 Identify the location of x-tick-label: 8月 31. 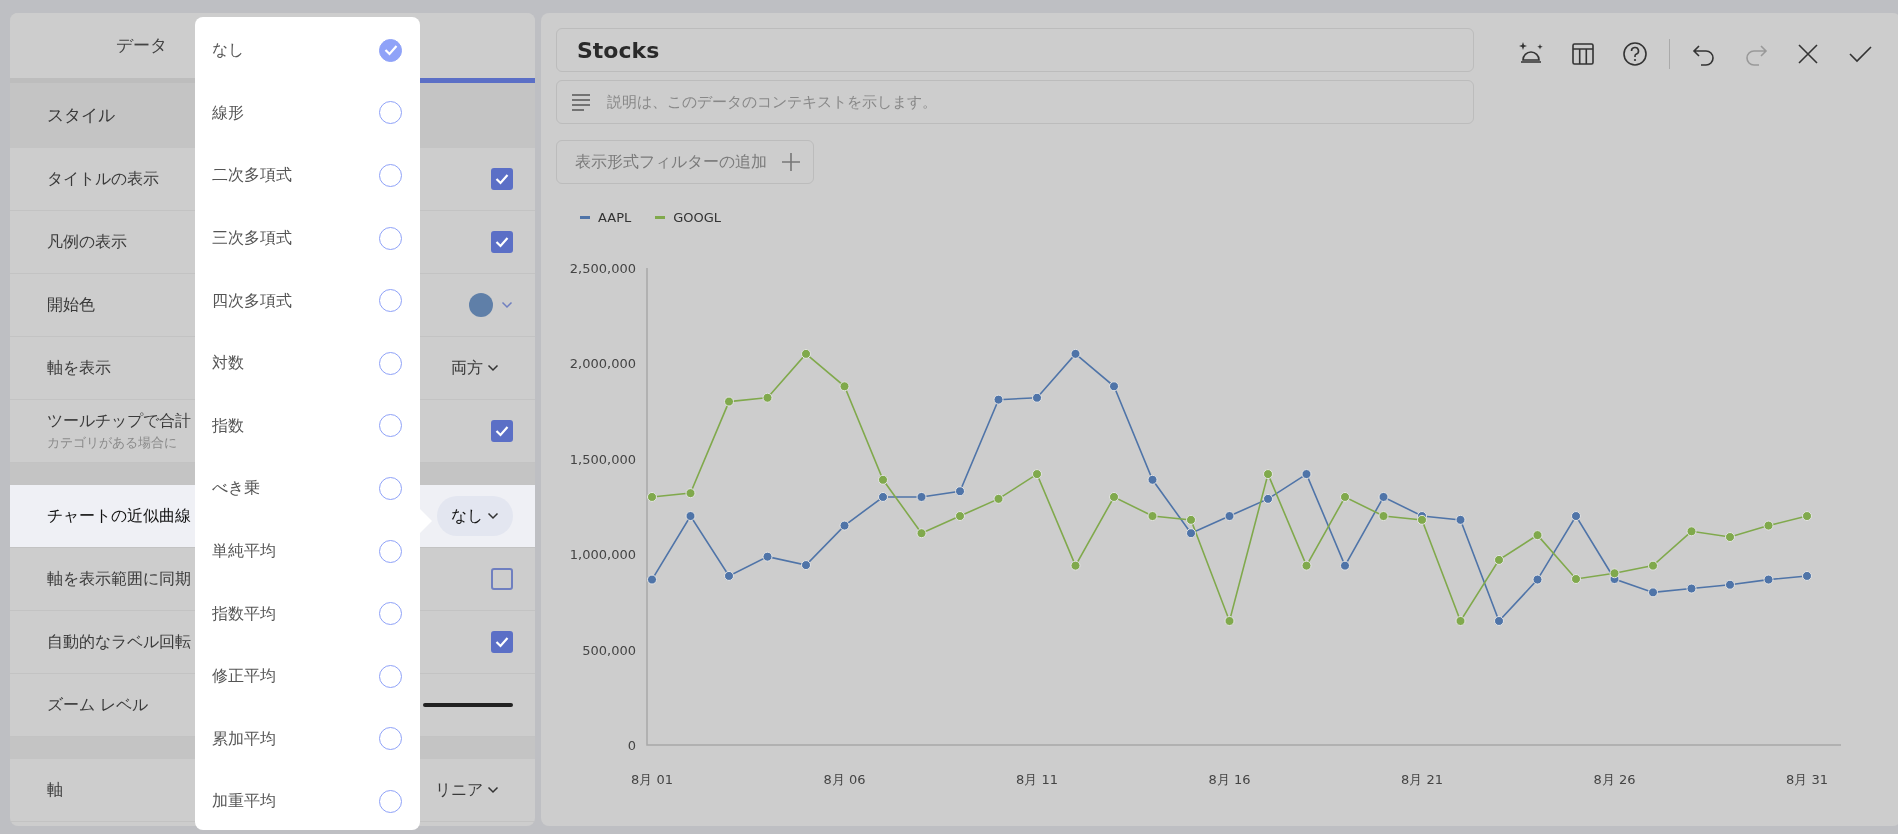
(1807, 779).